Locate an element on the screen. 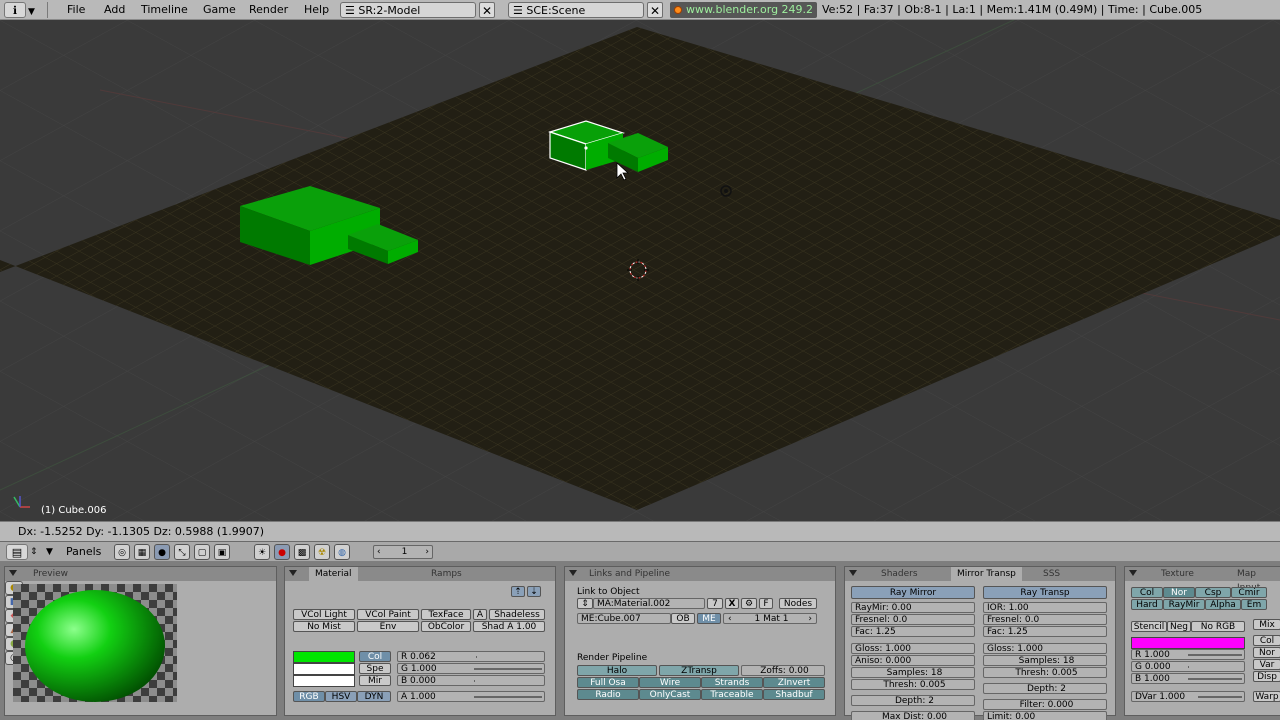  panels-label: Panels is located at coordinates (83, 552).